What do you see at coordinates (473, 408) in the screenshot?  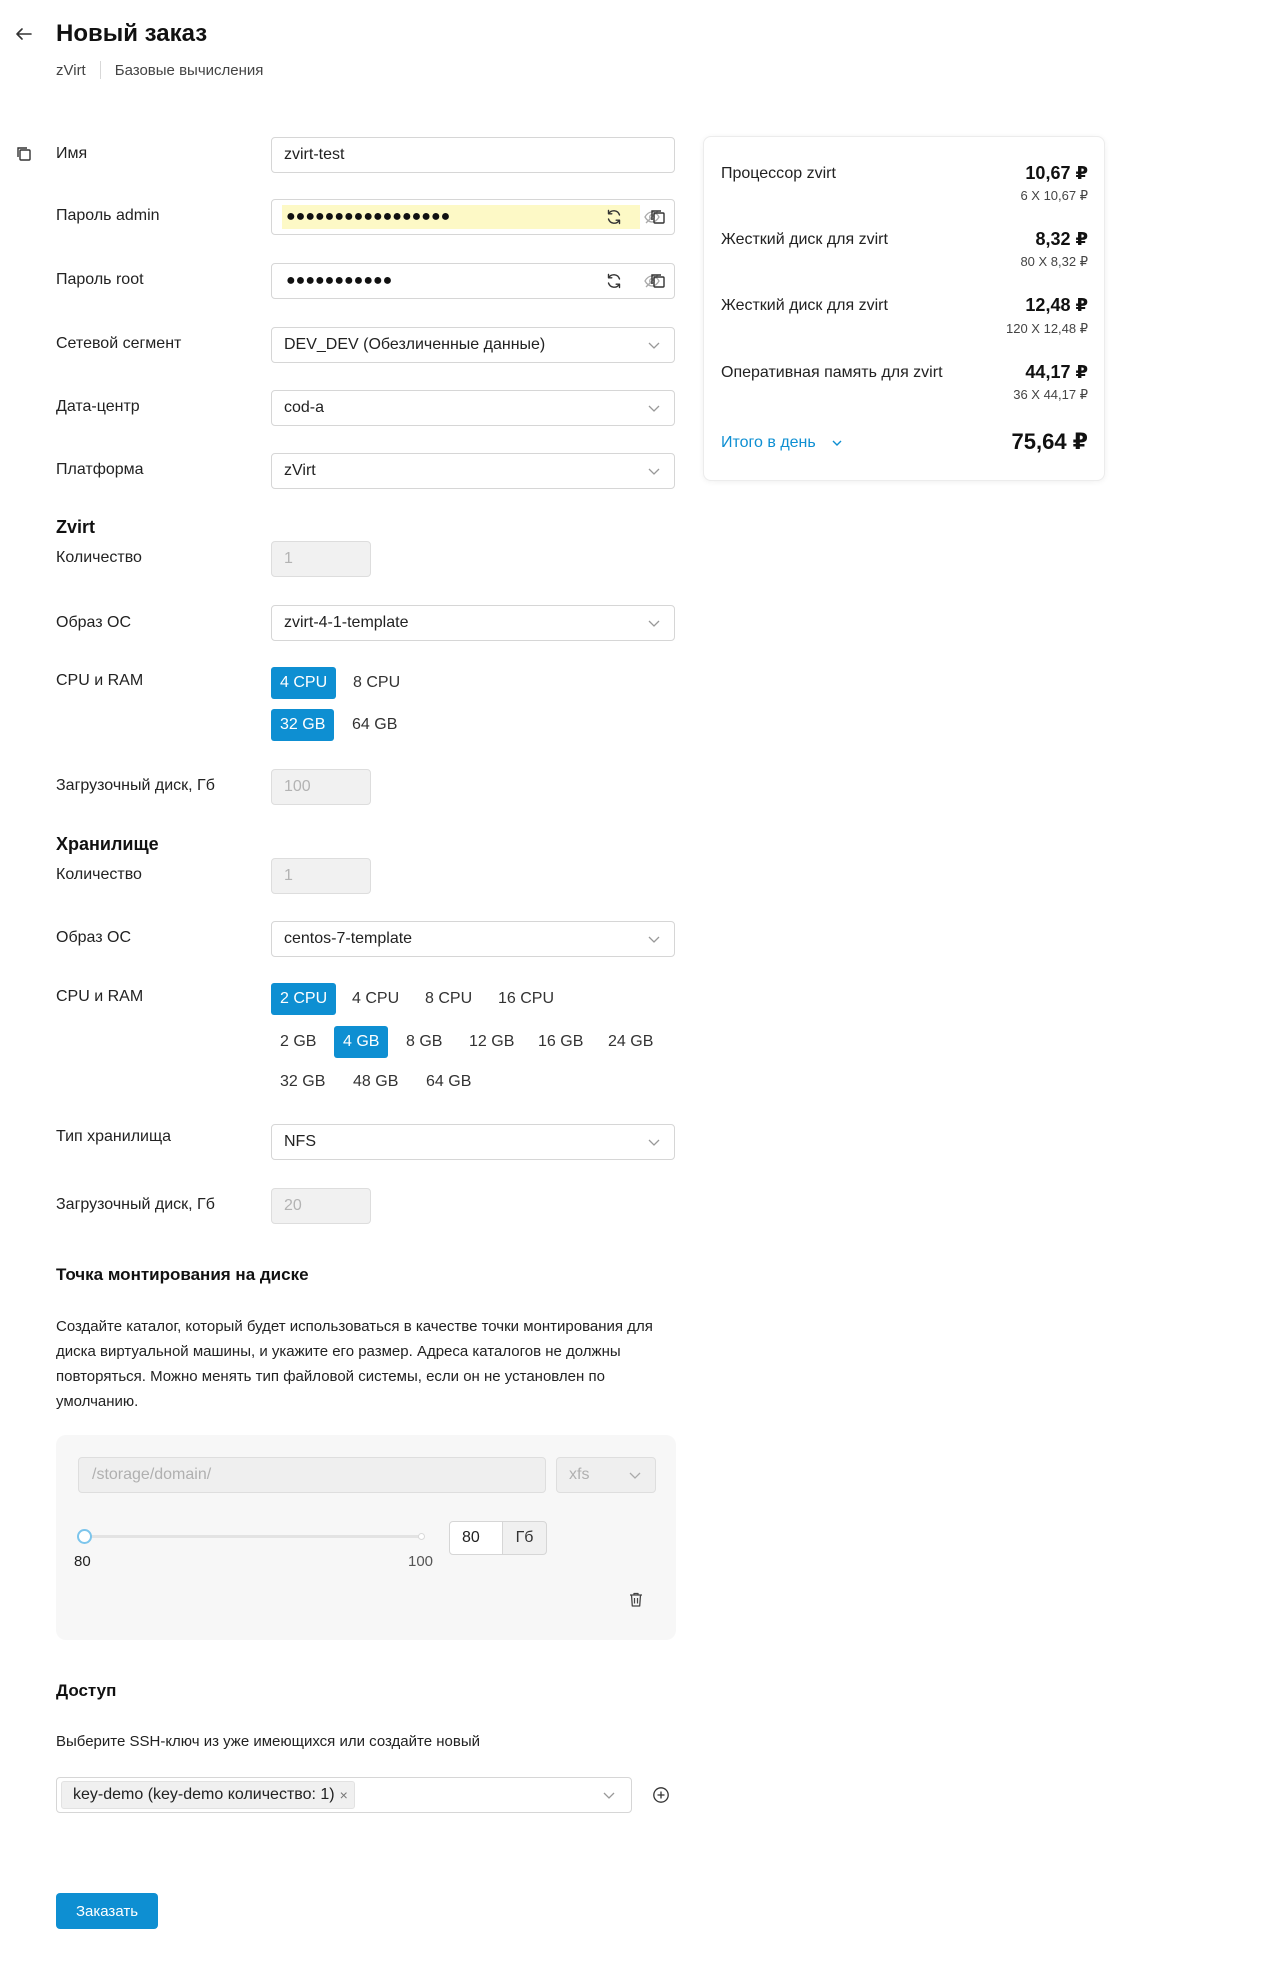 I see `datacenter-select: cod-a` at bounding box center [473, 408].